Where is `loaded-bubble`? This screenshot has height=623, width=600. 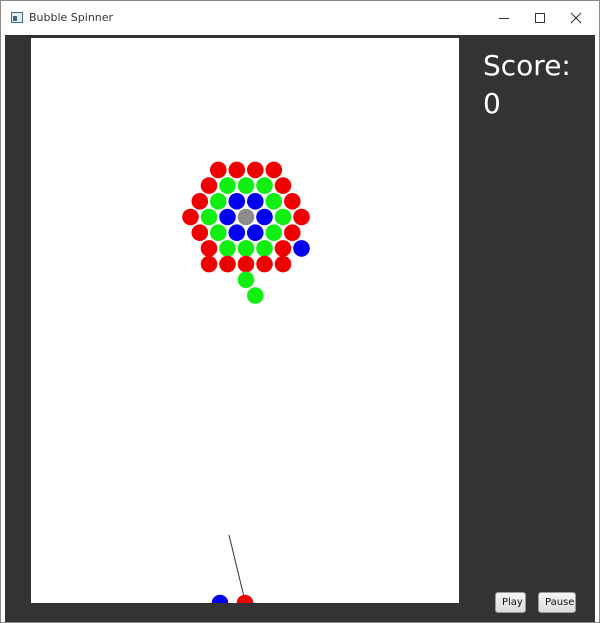 loaded-bubble is located at coordinates (245, 598).